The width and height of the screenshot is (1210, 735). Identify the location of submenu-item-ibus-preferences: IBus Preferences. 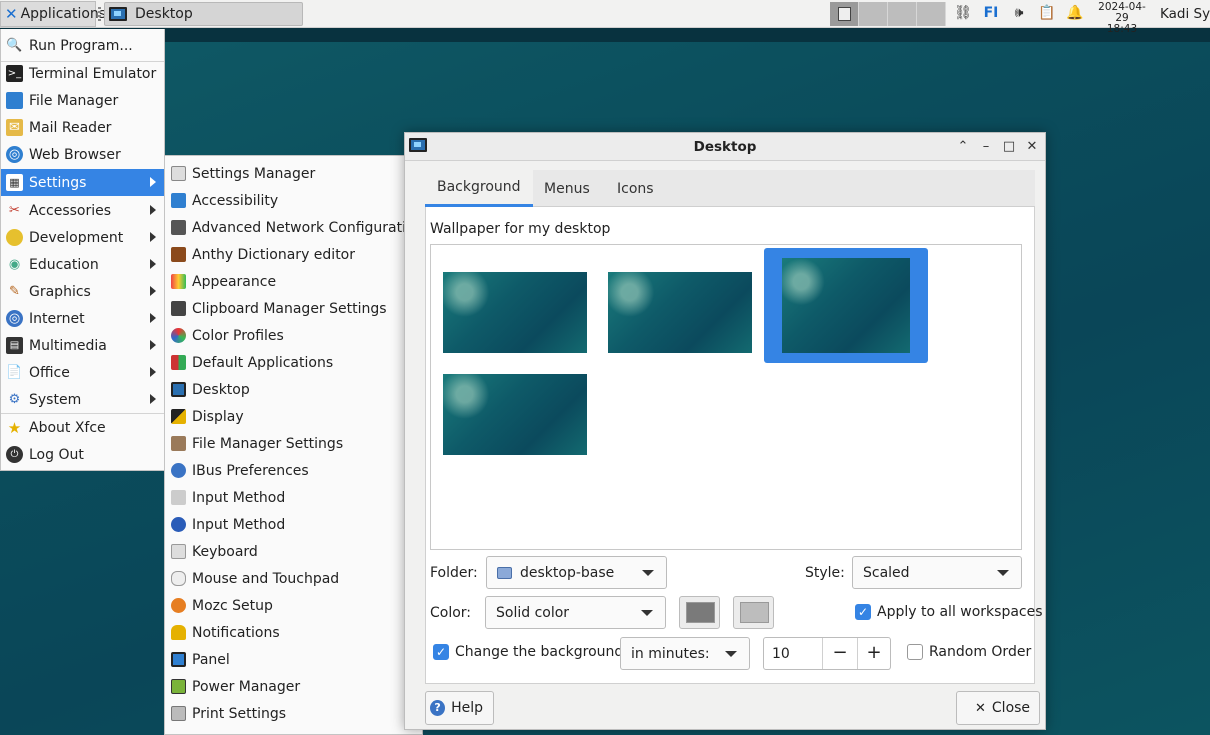
(293, 470).